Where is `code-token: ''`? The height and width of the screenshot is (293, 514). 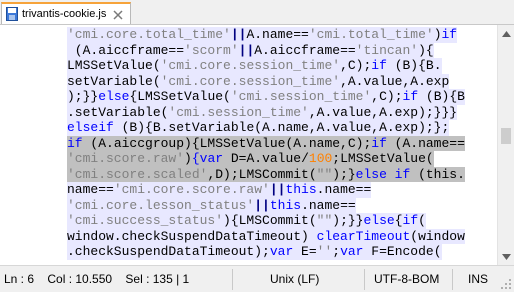 code-token: '' is located at coordinates (324, 251).